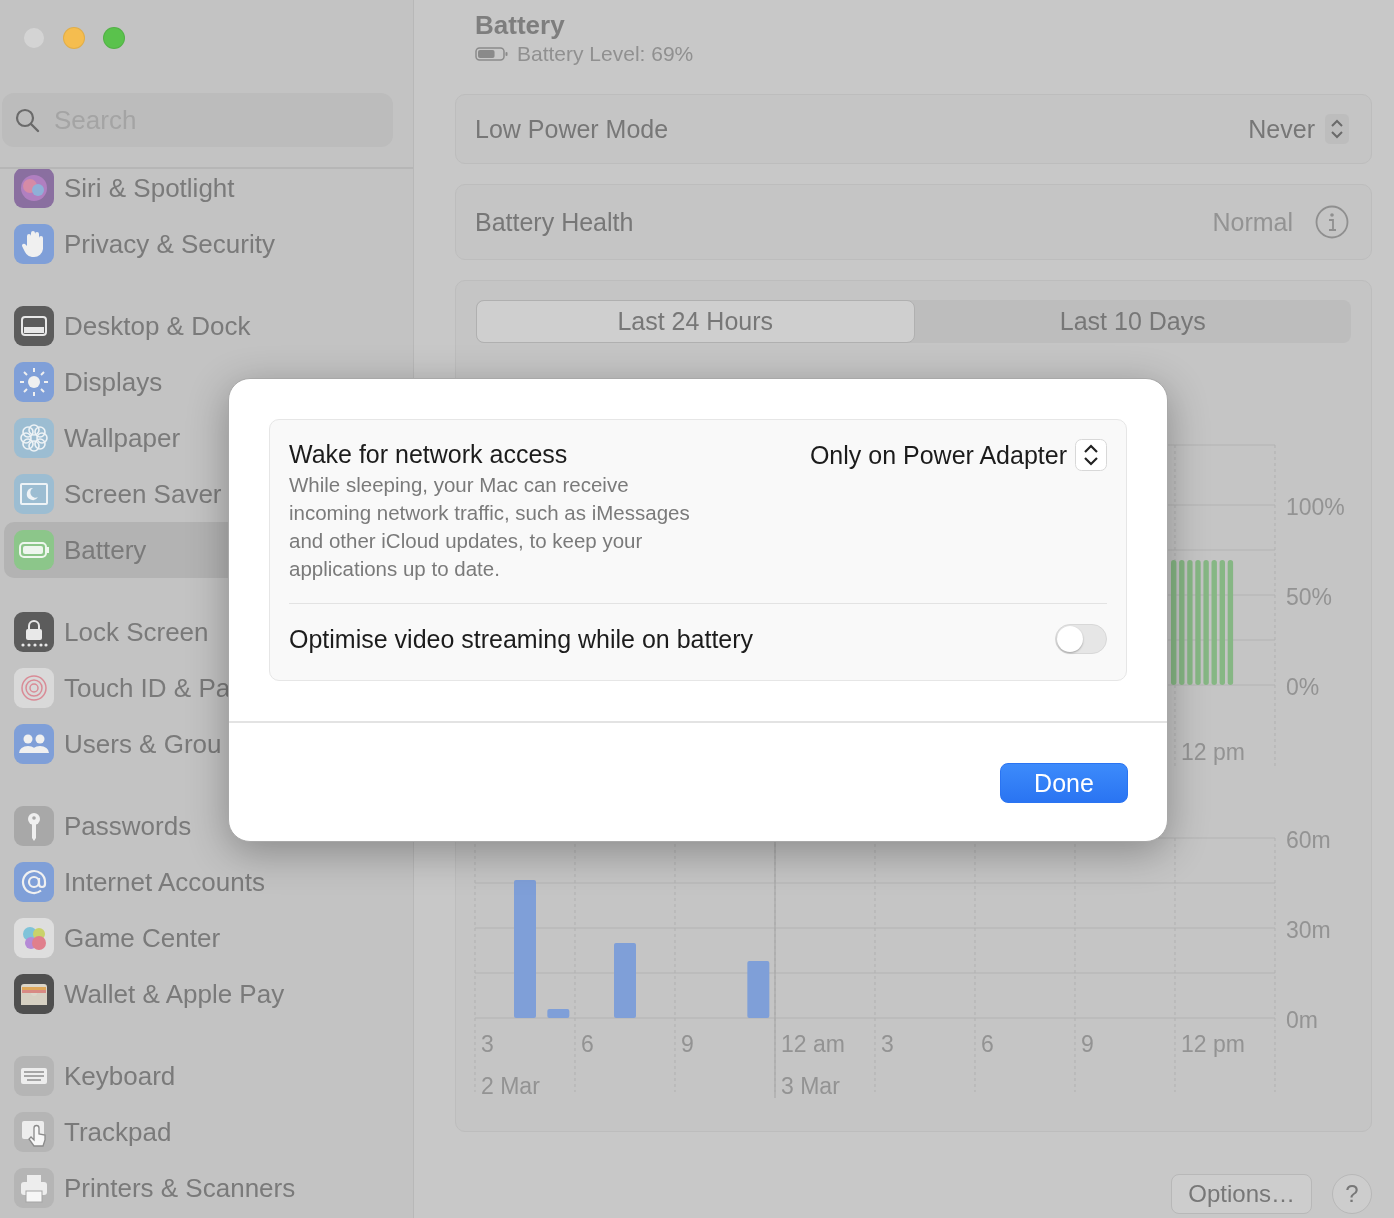 The image size is (1394, 1218). I want to click on zoom-button, so click(114, 38).